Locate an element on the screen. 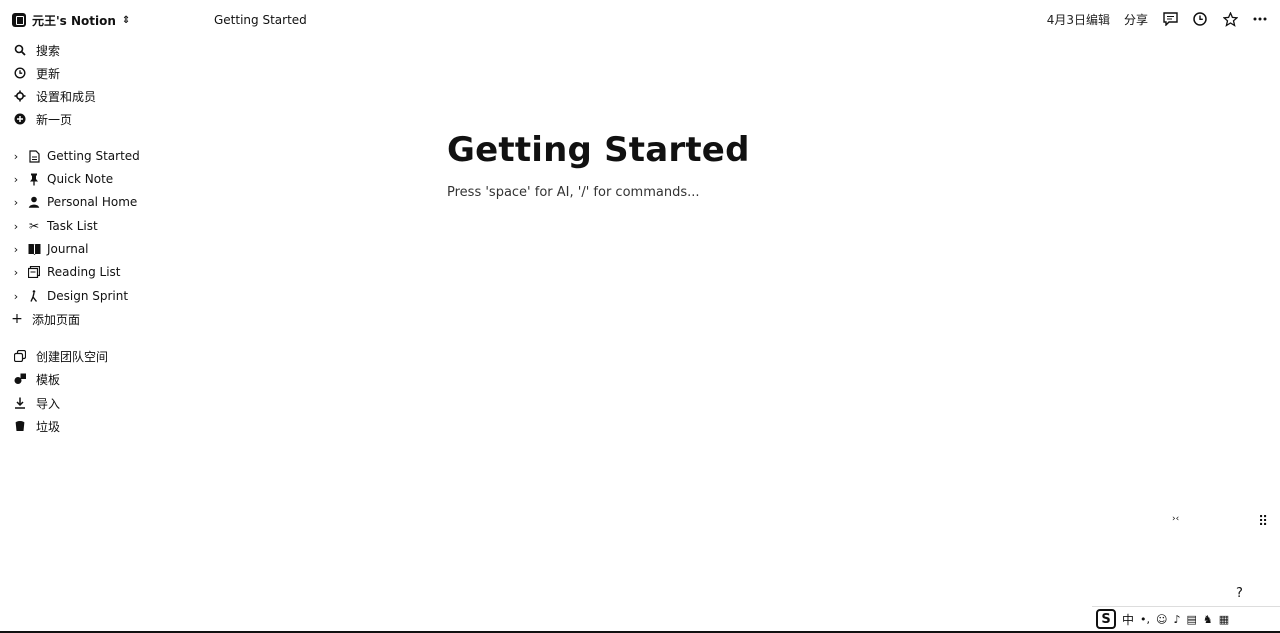 Image resolution: width=1280 pixels, height=633 pixels. sidebar-item-create-teamspace: 创建团队空间 is located at coordinates (102, 356).